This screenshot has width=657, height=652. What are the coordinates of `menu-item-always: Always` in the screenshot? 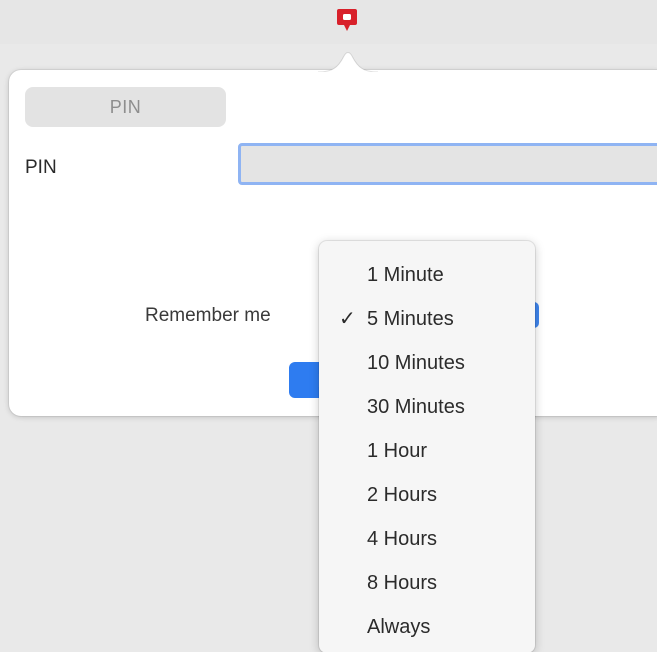 It's located at (427, 627).